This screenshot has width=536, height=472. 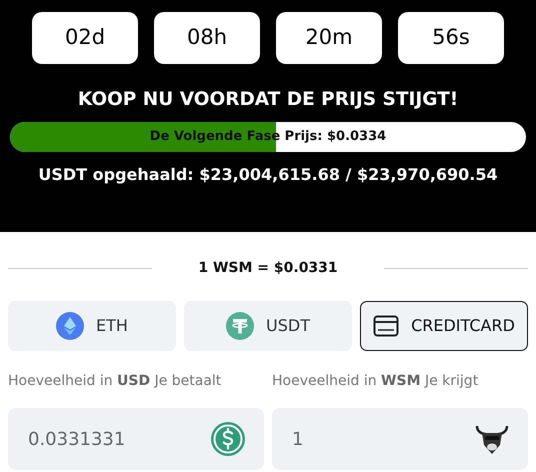 What do you see at coordinates (136, 439) in the screenshot?
I see `amount-field: 0.0331331` at bounding box center [136, 439].